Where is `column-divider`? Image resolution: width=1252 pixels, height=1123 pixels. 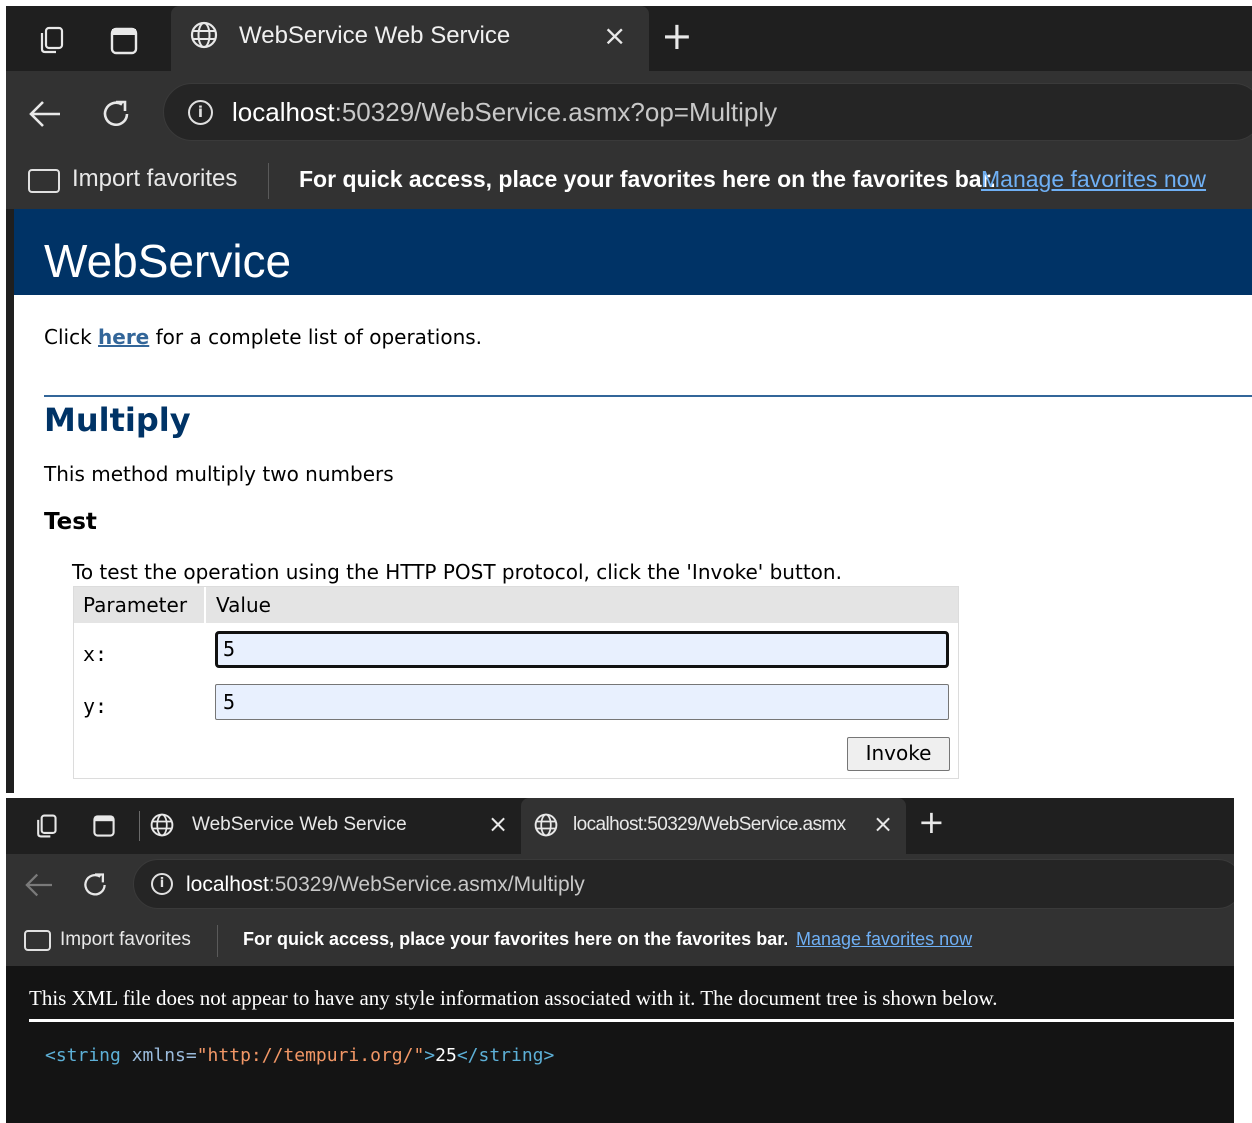 column-divider is located at coordinates (205, 605).